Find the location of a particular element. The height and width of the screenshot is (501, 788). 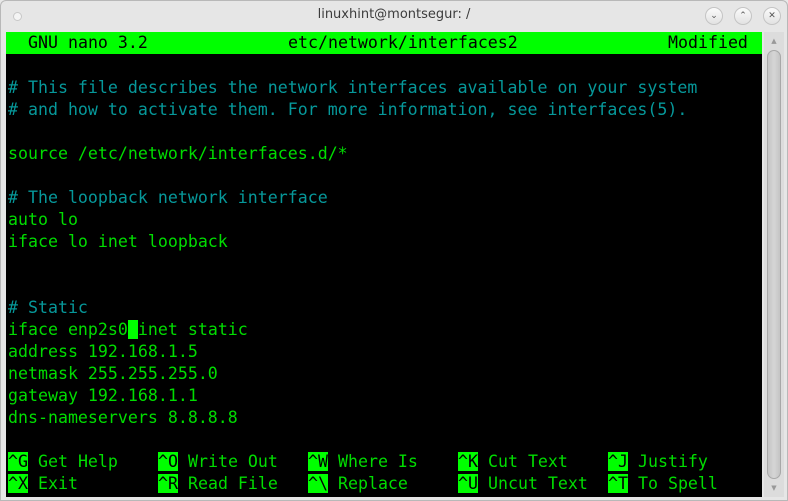

nano-version: GNU nano 3.2 is located at coordinates (88, 42).